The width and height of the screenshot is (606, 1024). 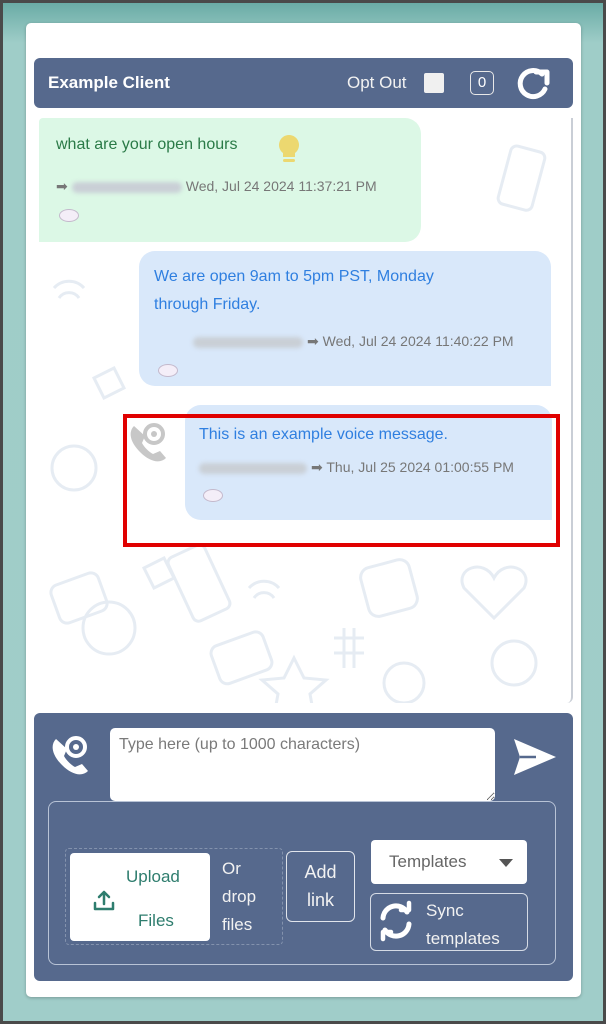 I want to click on sync-label-line1: Sync, so click(x=445, y=910).